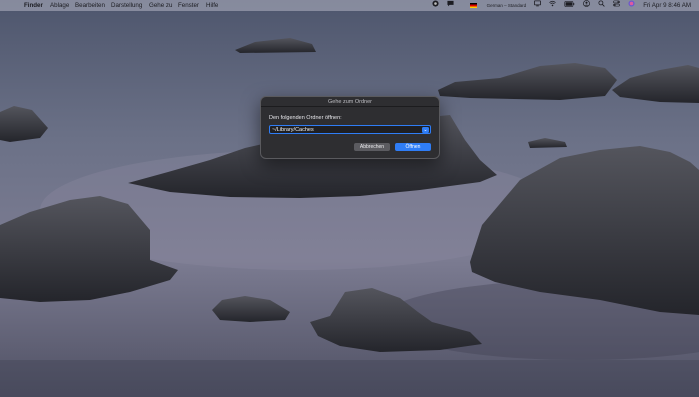 This screenshot has height=397, width=699. I want to click on cancel-button: Abbrechen, so click(372, 147).